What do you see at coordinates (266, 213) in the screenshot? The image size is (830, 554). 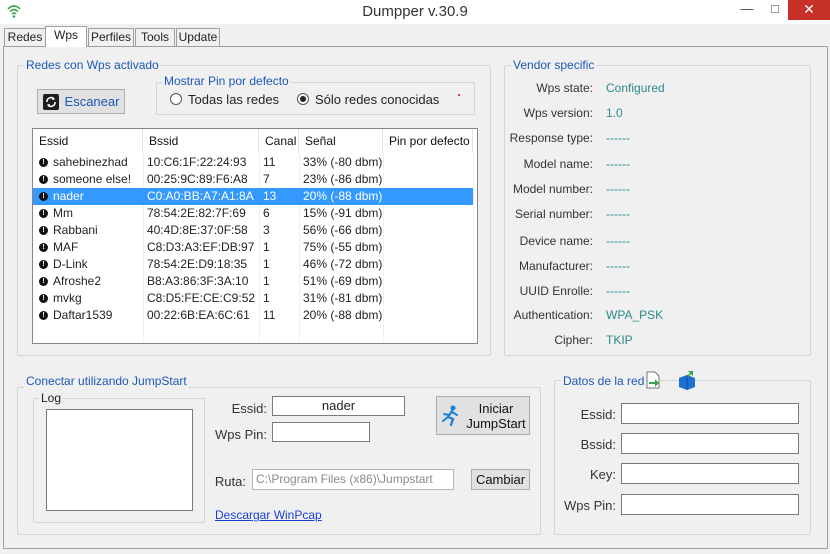 I see `cell-canal: 6` at bounding box center [266, 213].